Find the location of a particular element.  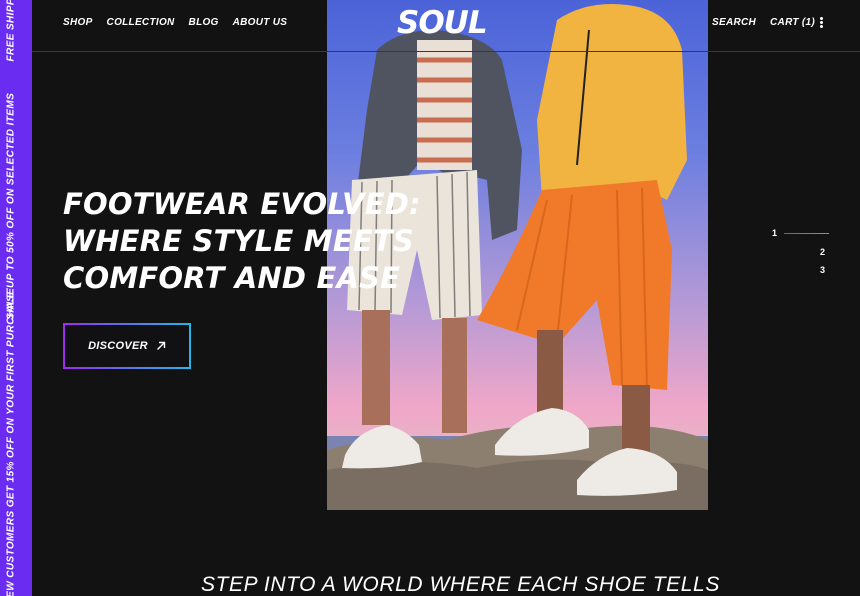

pager-item-2: 2 is located at coordinates (822, 252).